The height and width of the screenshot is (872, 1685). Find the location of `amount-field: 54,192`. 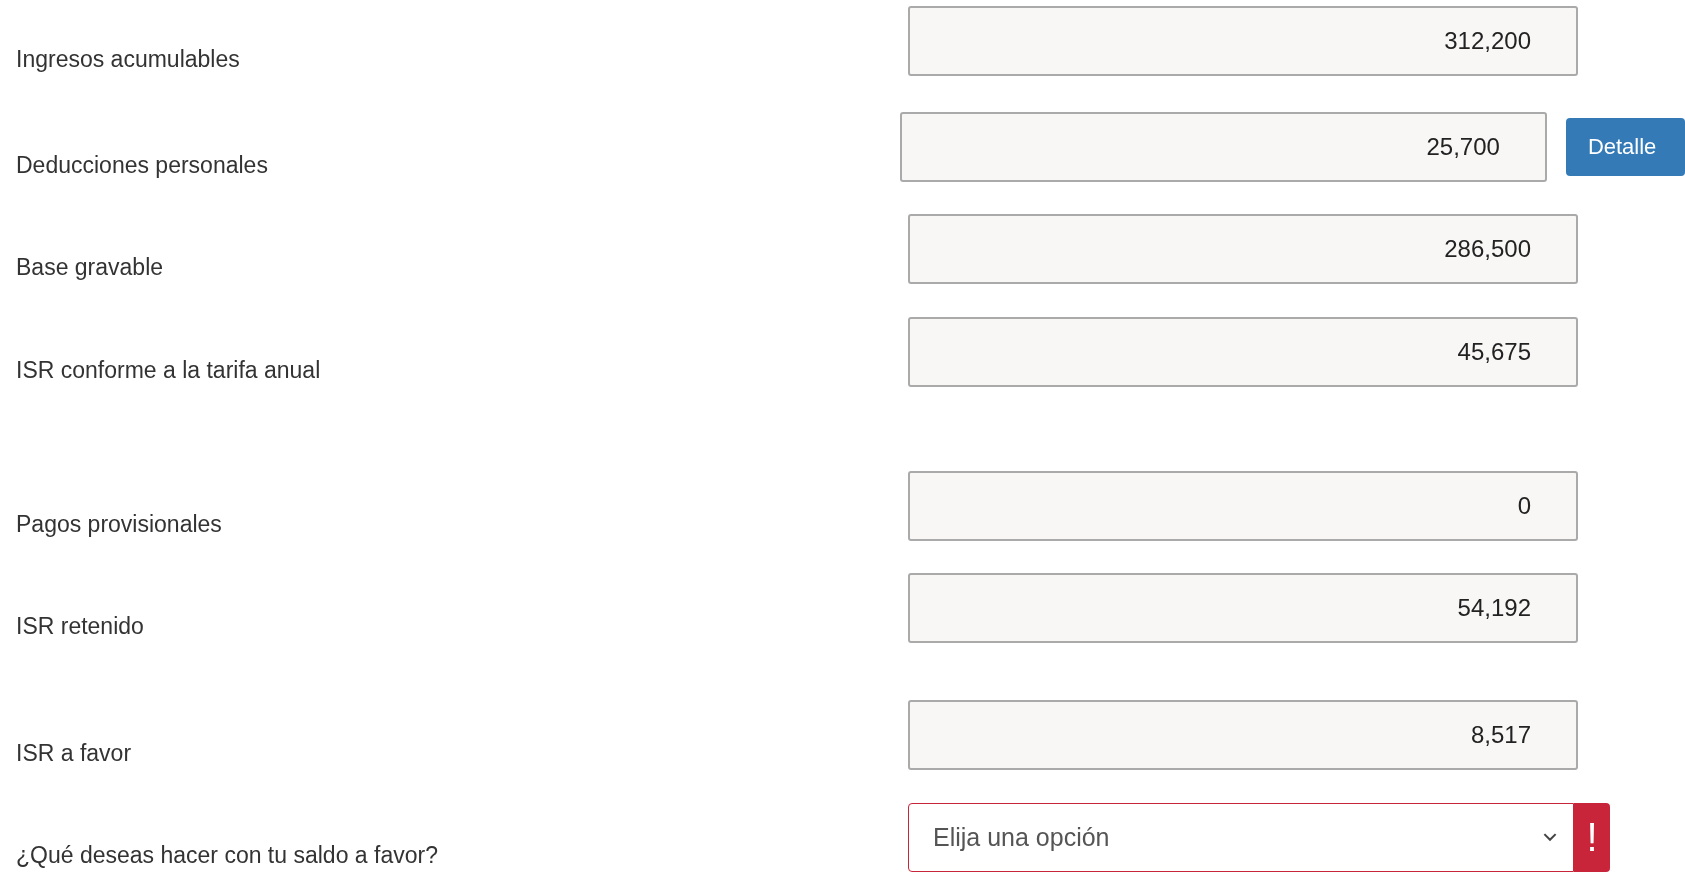

amount-field: 54,192 is located at coordinates (1243, 608).